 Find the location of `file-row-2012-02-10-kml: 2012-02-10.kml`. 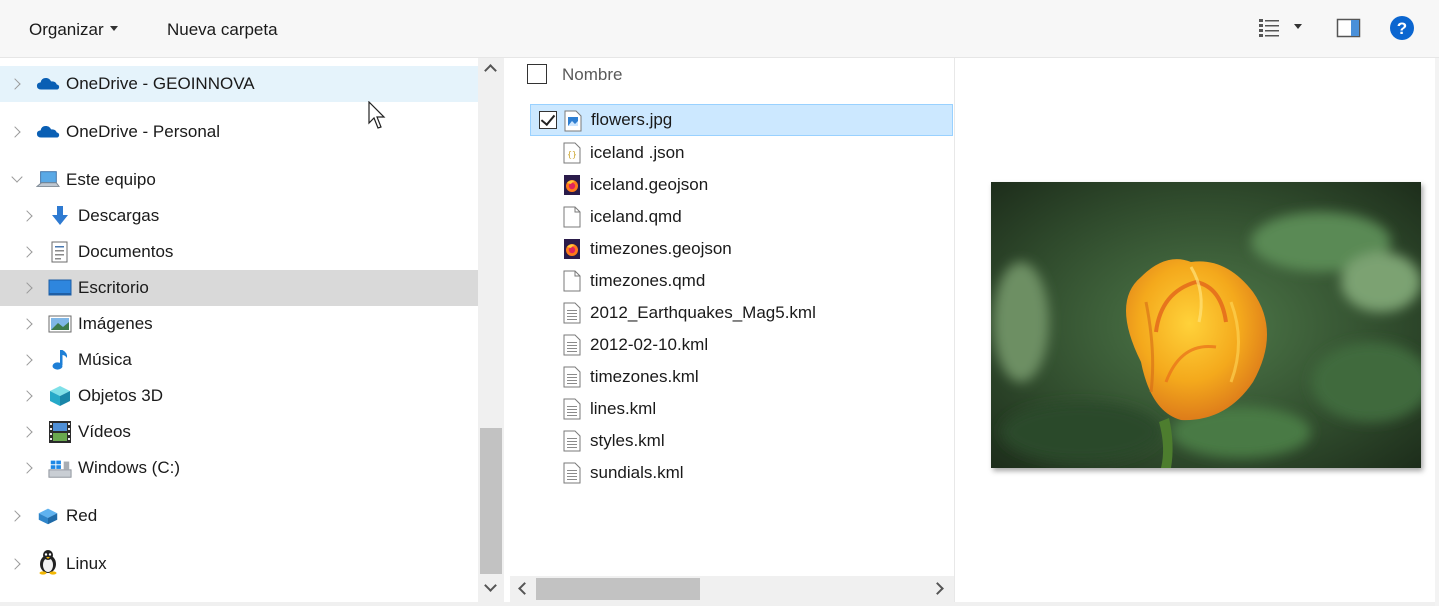

file-row-2012-02-10-kml: 2012-02-10.kml is located at coordinates (741, 345).